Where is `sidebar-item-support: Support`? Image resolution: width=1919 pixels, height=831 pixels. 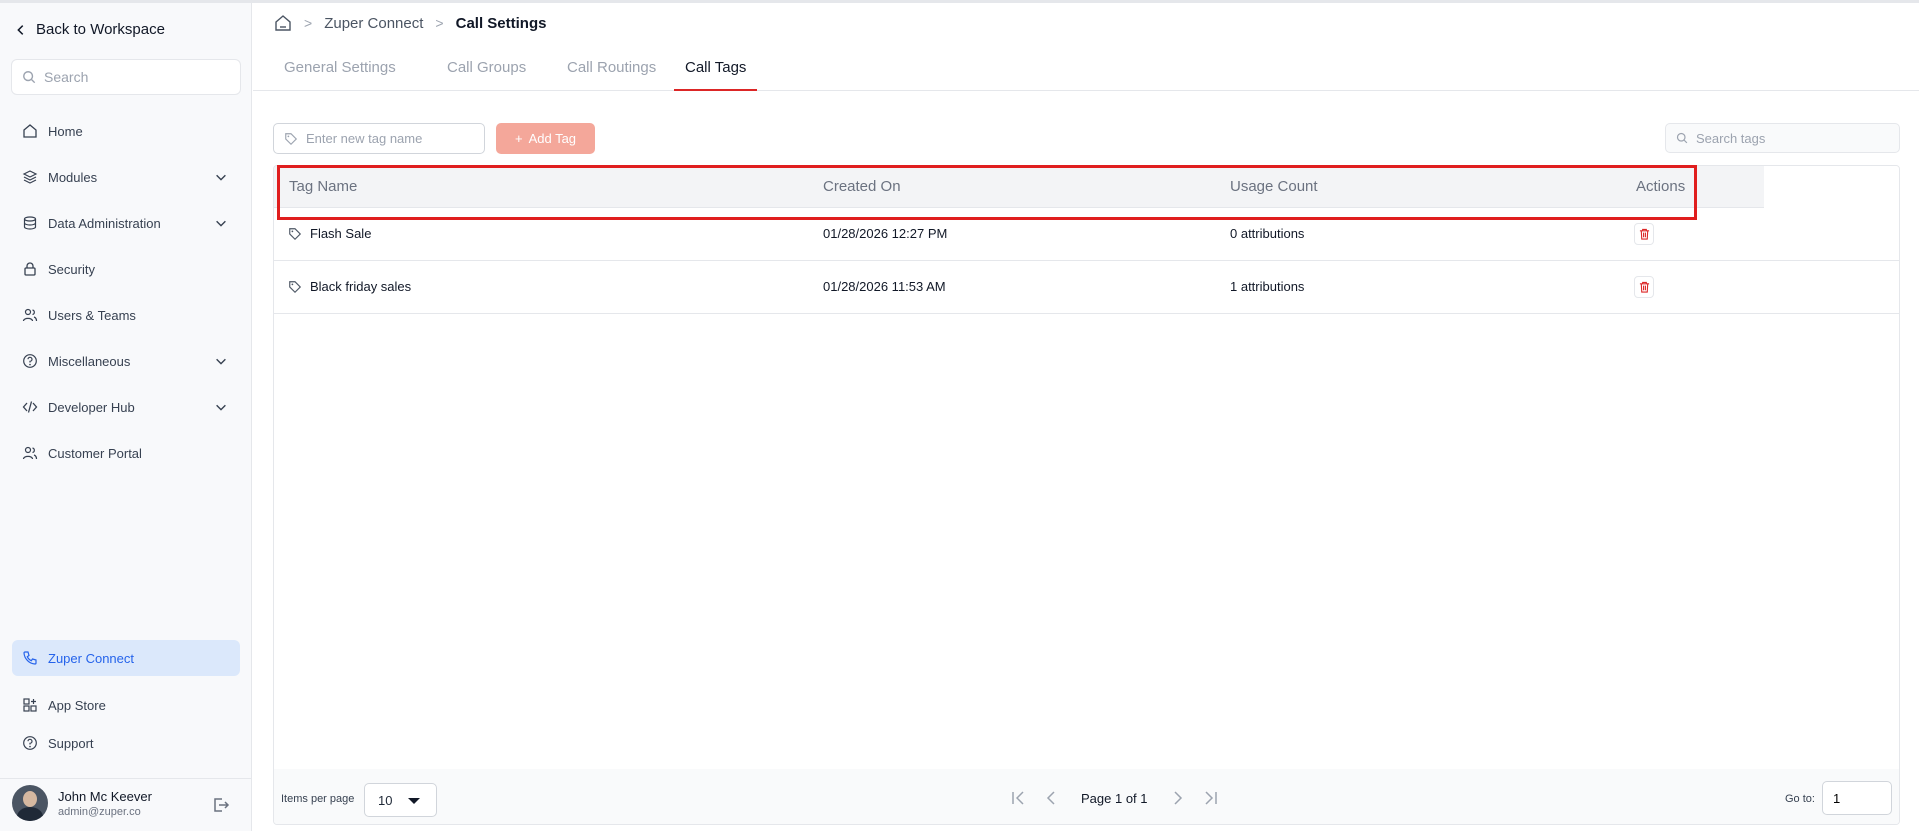
sidebar-item-support: Support is located at coordinates (126, 743).